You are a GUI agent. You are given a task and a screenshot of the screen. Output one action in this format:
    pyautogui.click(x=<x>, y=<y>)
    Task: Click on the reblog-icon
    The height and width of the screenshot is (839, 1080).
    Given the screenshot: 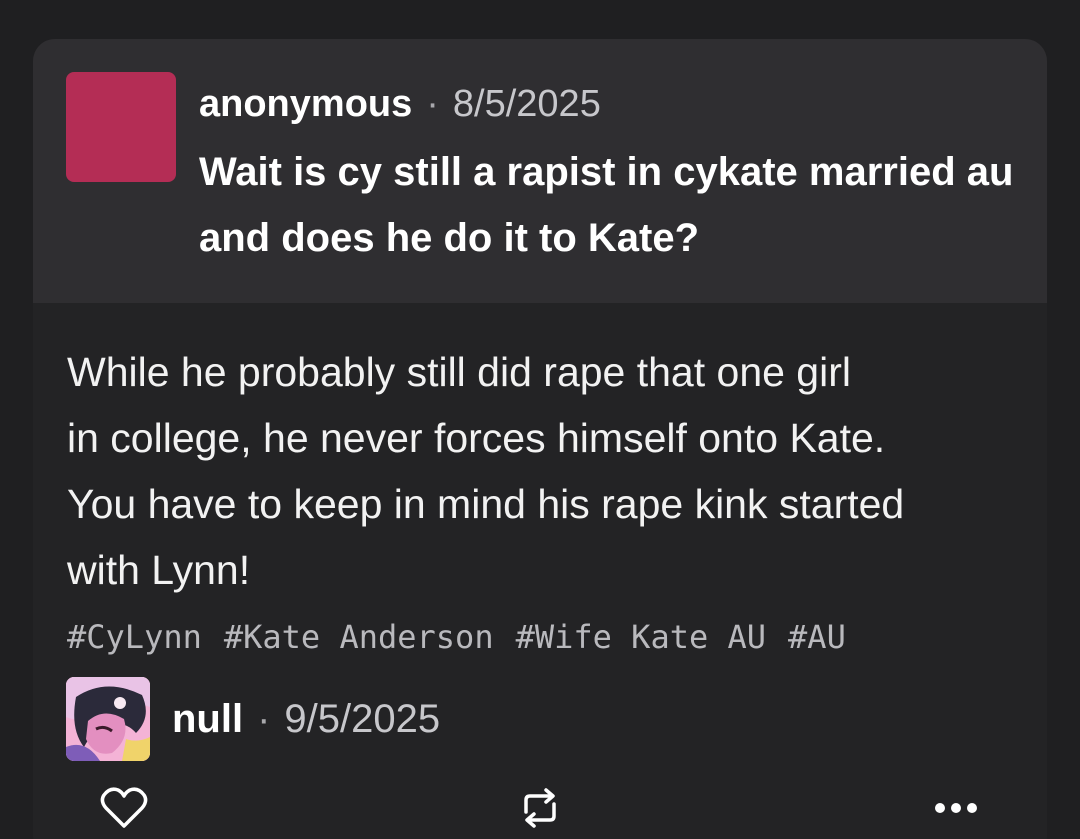 What is the action you would take?
    pyautogui.click(x=540, y=808)
    